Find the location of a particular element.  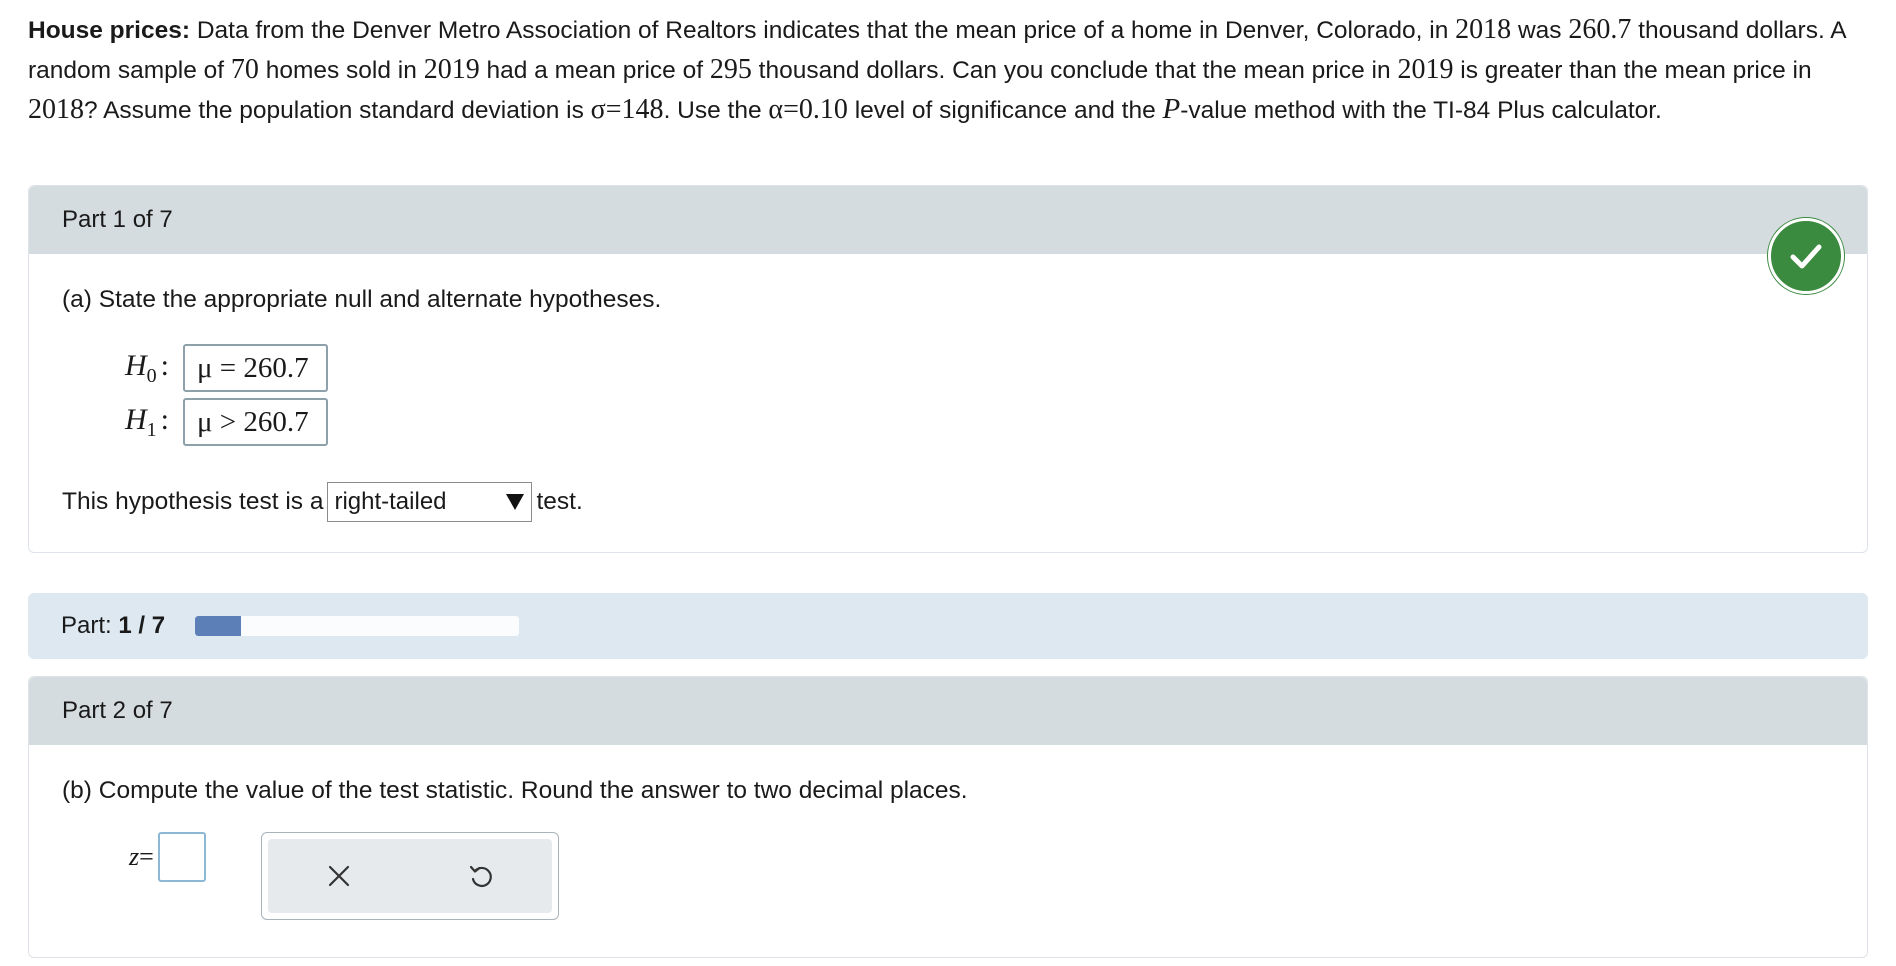

alt-hypothesis-row: H1: μ > 260.7 is located at coordinates (226, 422).